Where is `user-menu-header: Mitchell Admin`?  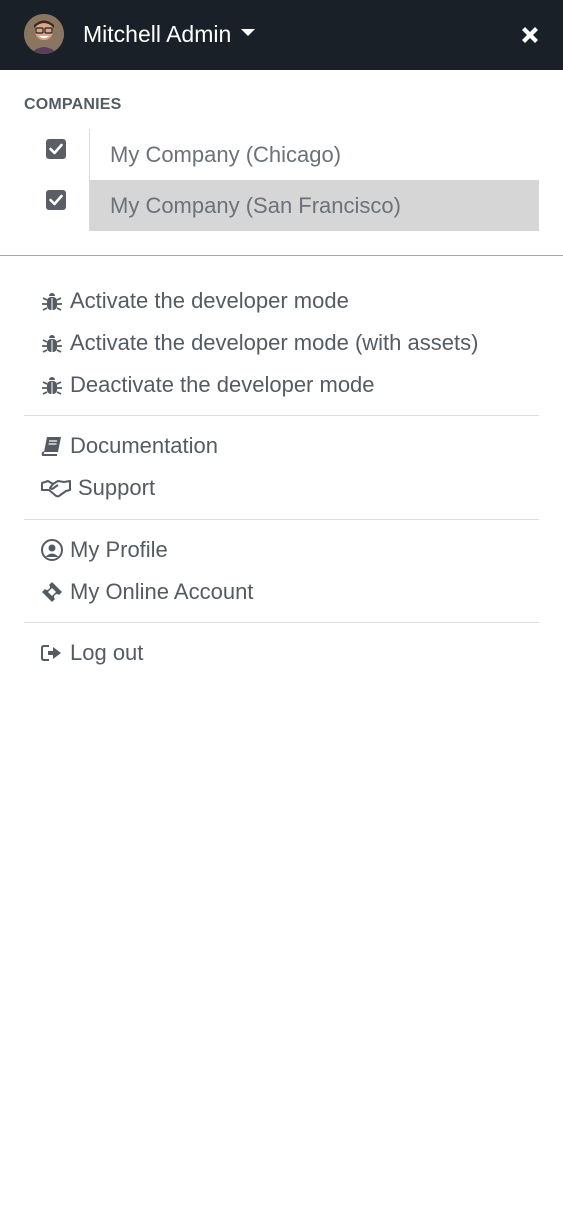
user-menu-header: Mitchell Admin is located at coordinates (281, 35).